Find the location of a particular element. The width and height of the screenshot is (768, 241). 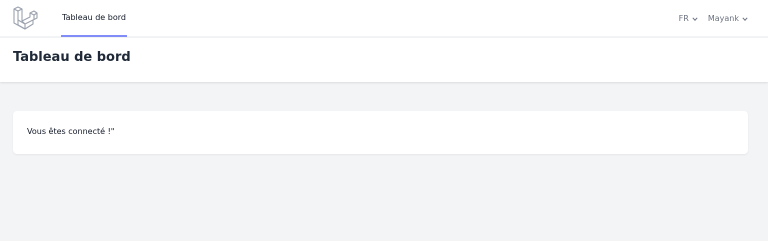

nav-link-dashboard: Tableau de bord is located at coordinates (94, 18).